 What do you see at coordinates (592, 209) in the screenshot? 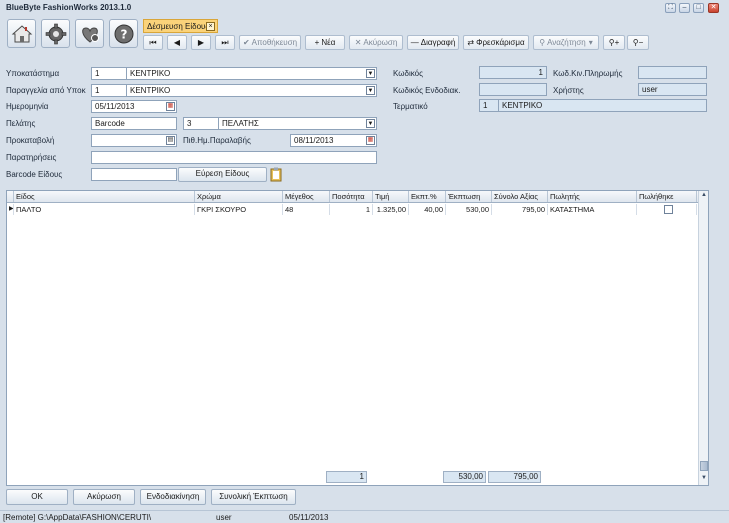
I see `cell-seller: ΚΑΤΑΣΤΗΜΑ` at bounding box center [592, 209].